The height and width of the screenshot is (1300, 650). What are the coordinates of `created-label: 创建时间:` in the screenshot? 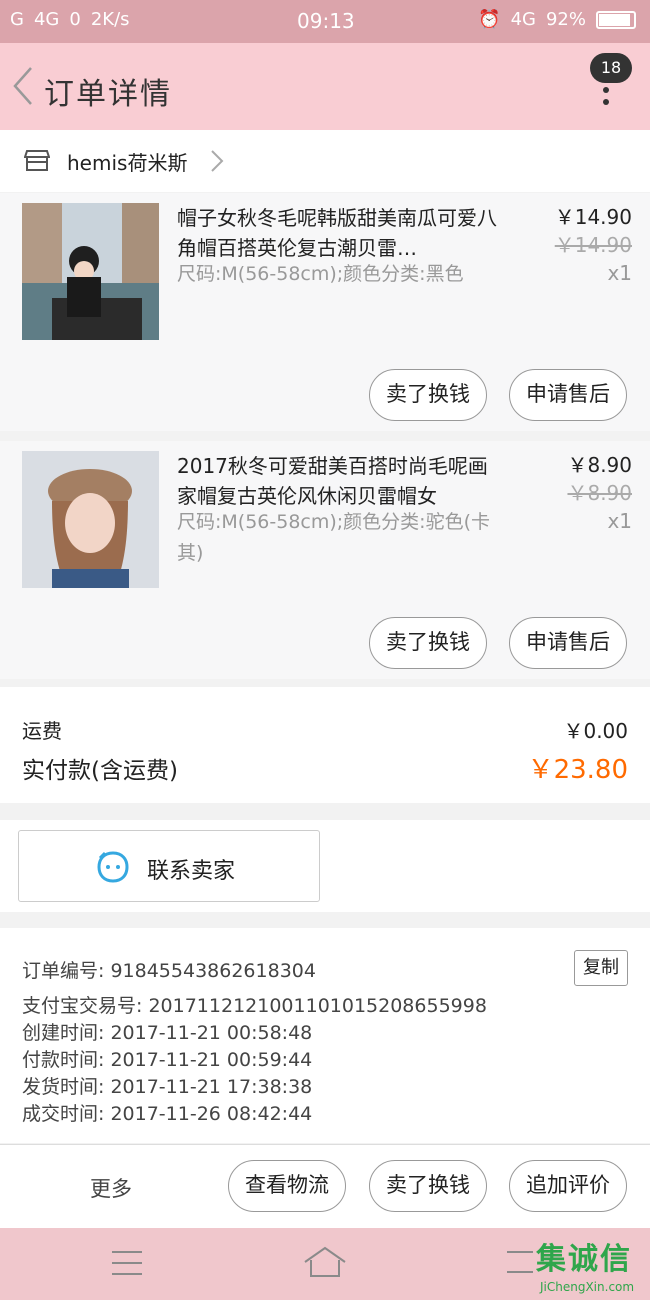 It's located at (63, 1033).